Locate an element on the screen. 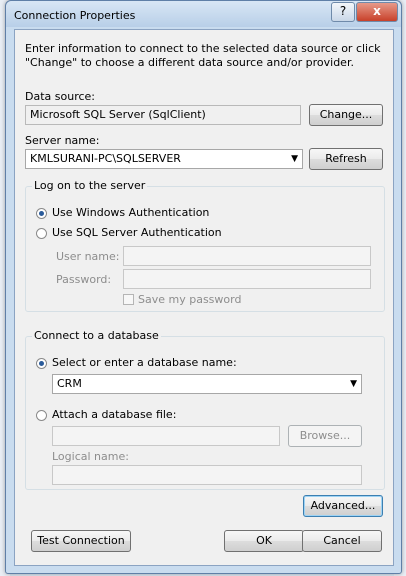 This screenshot has width=406, height=576. logical-name-label: Logical name: is located at coordinates (90, 456).